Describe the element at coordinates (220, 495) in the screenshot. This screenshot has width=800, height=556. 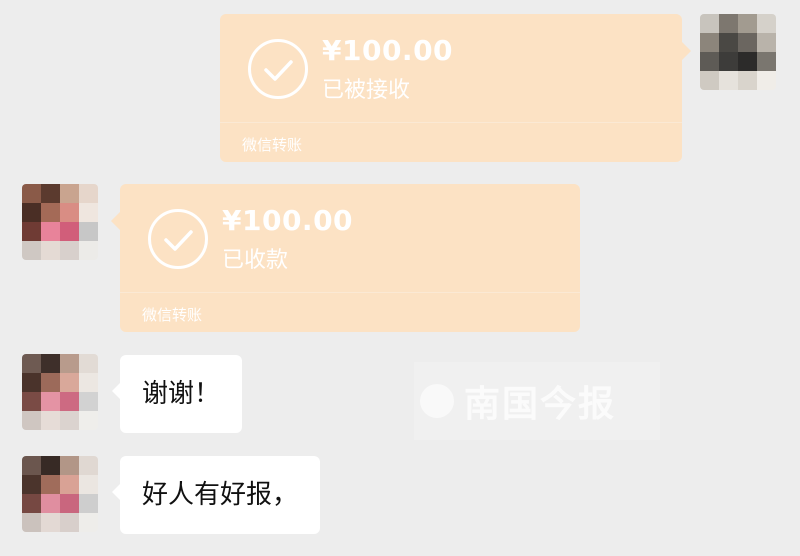
I see `message-text: 好人有好报，` at that location.